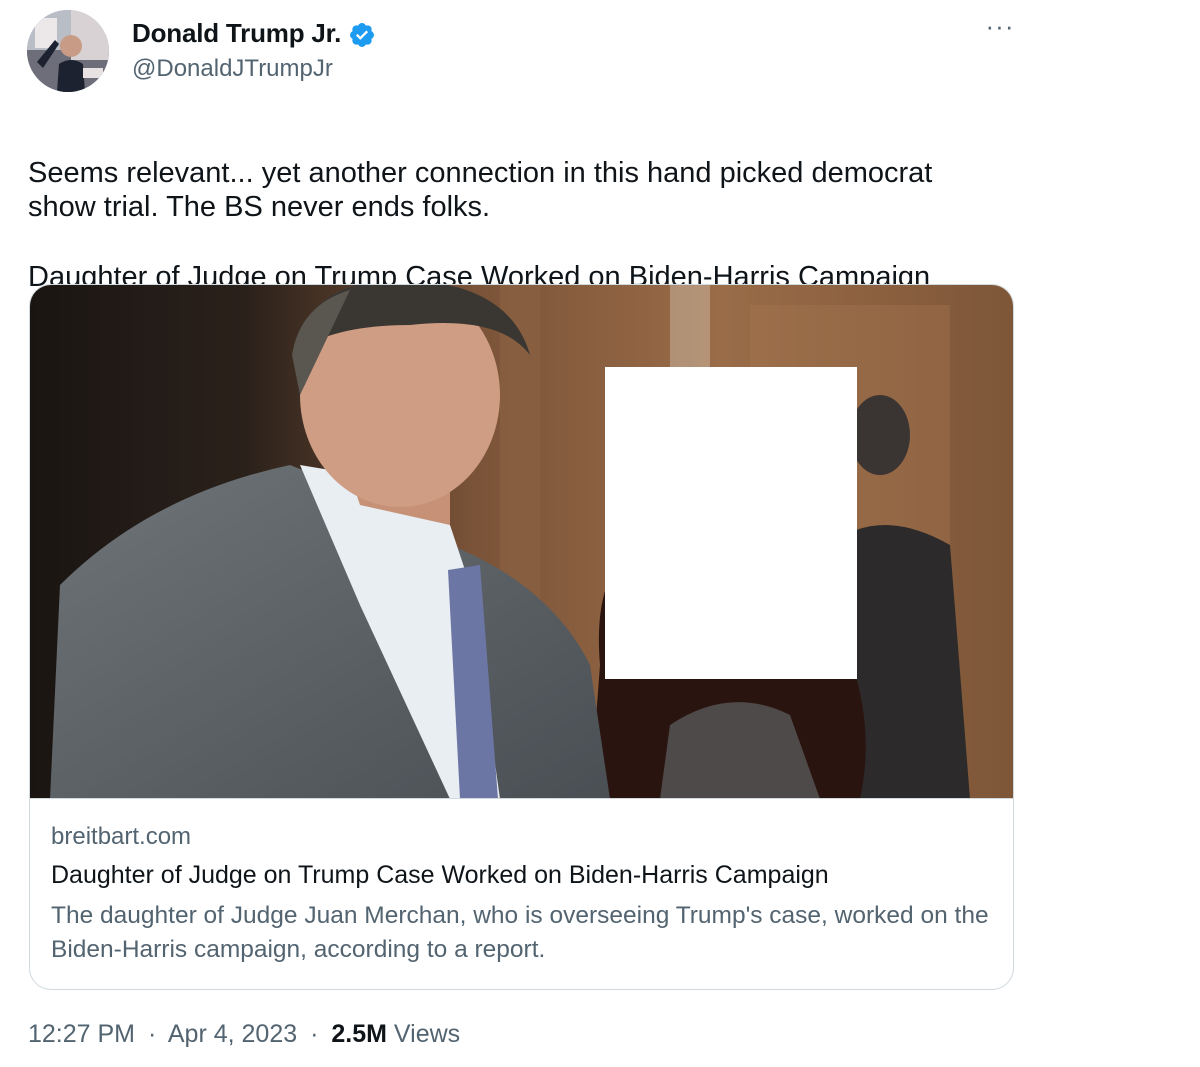  Describe the element at coordinates (362, 35) in the screenshot. I see `verified-badge-icon` at that location.